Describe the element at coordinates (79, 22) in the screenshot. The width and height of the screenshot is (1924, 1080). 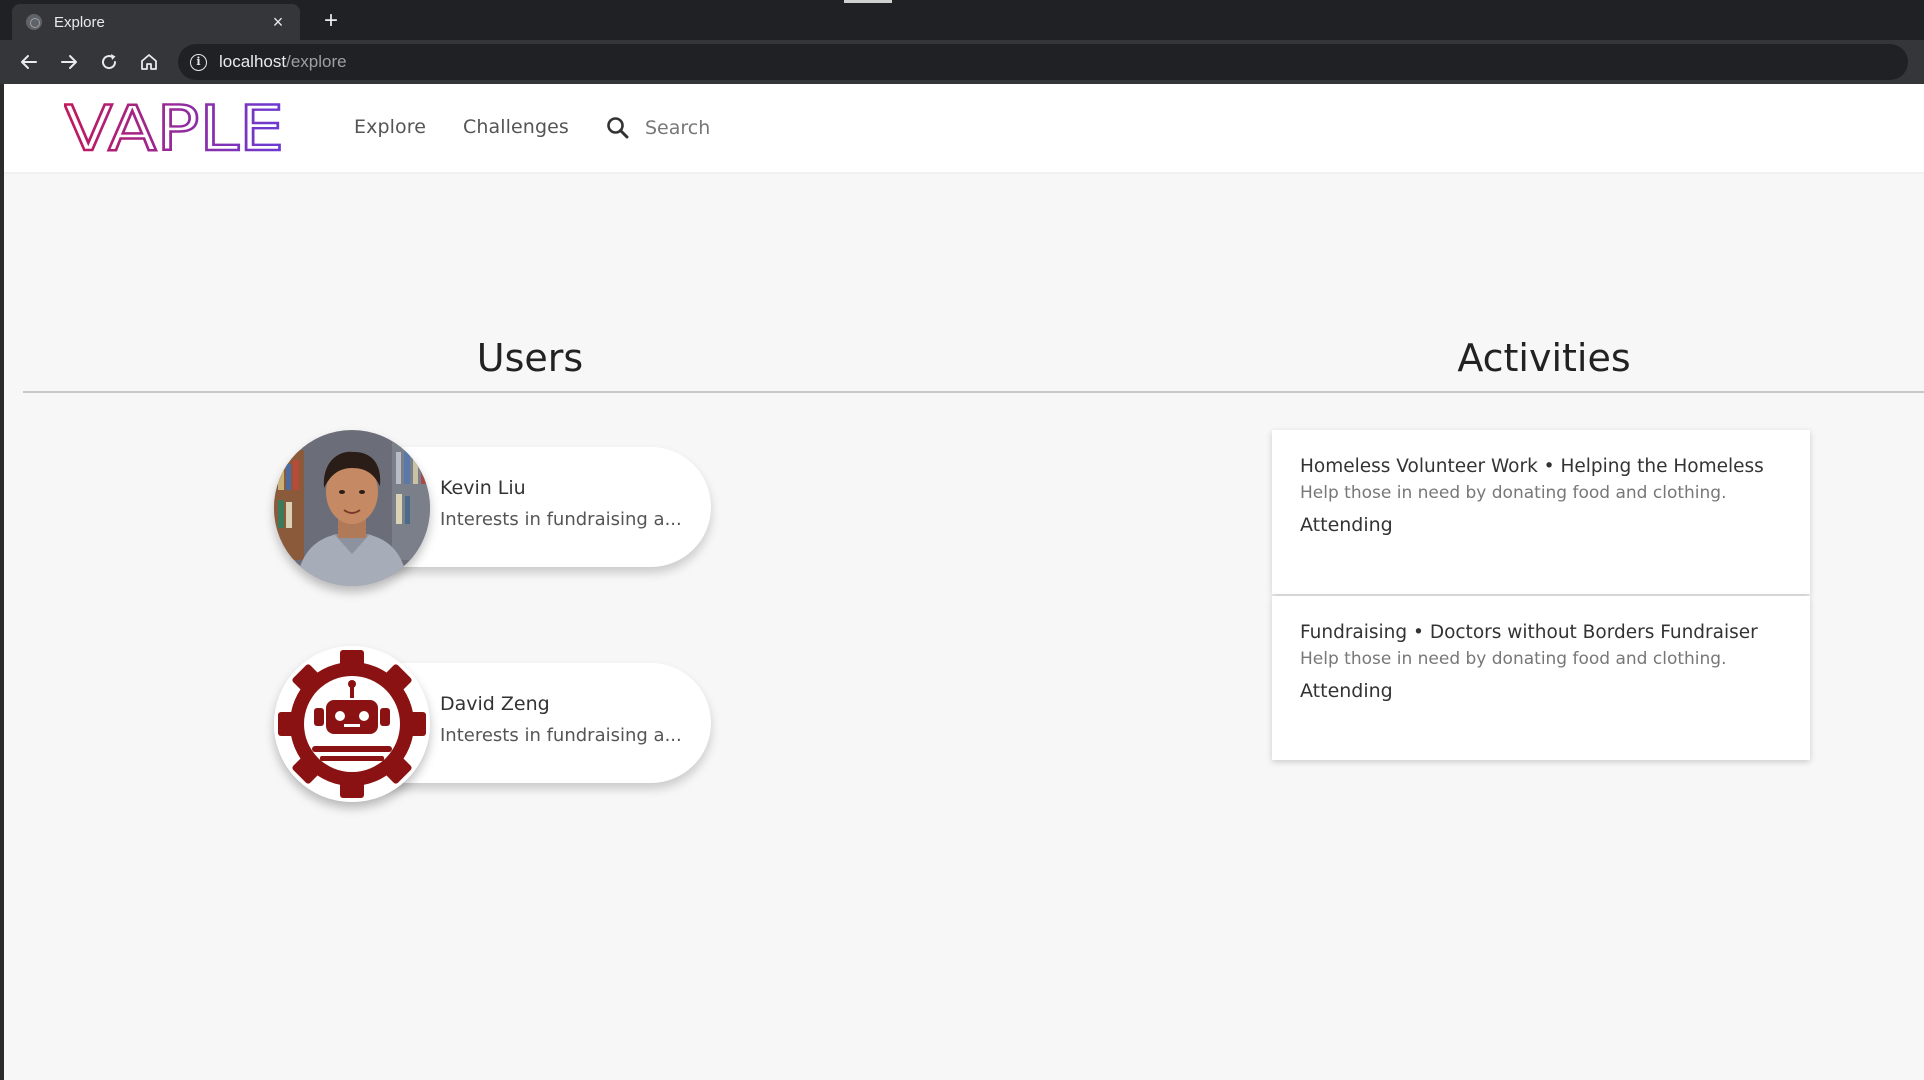
I see `tab-title: Explore` at that location.